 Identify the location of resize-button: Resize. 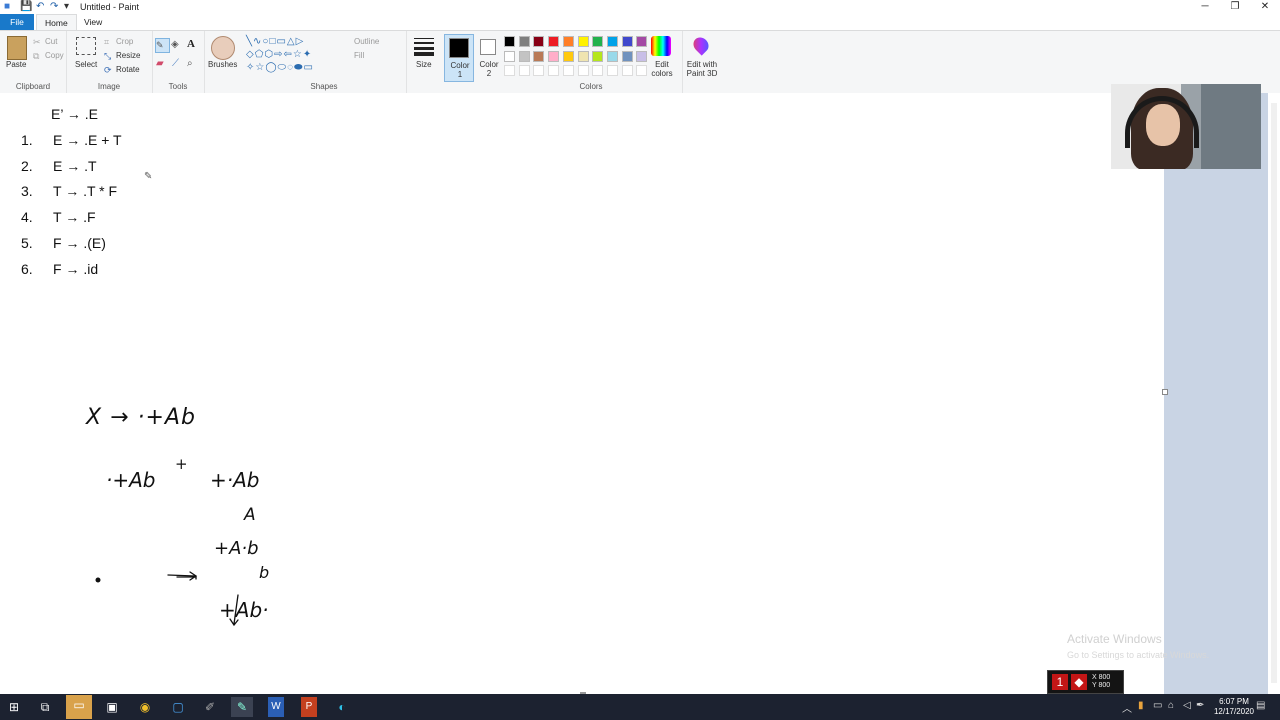
(128, 55).